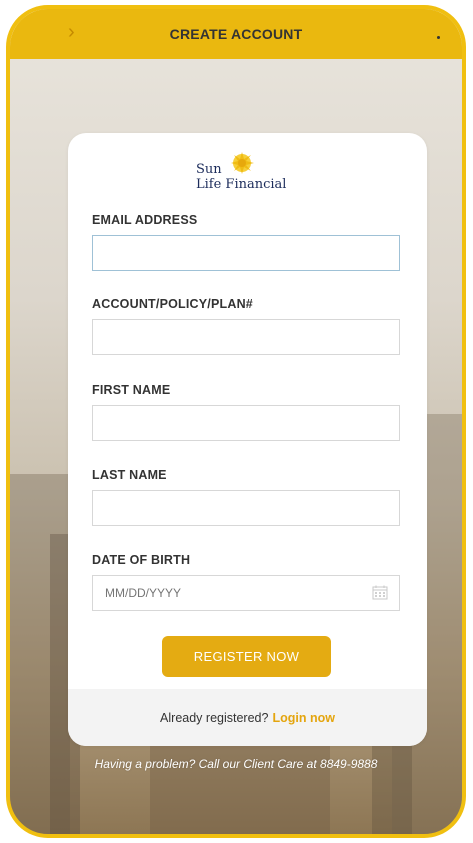  I want to click on last-name-field, so click(246, 508).